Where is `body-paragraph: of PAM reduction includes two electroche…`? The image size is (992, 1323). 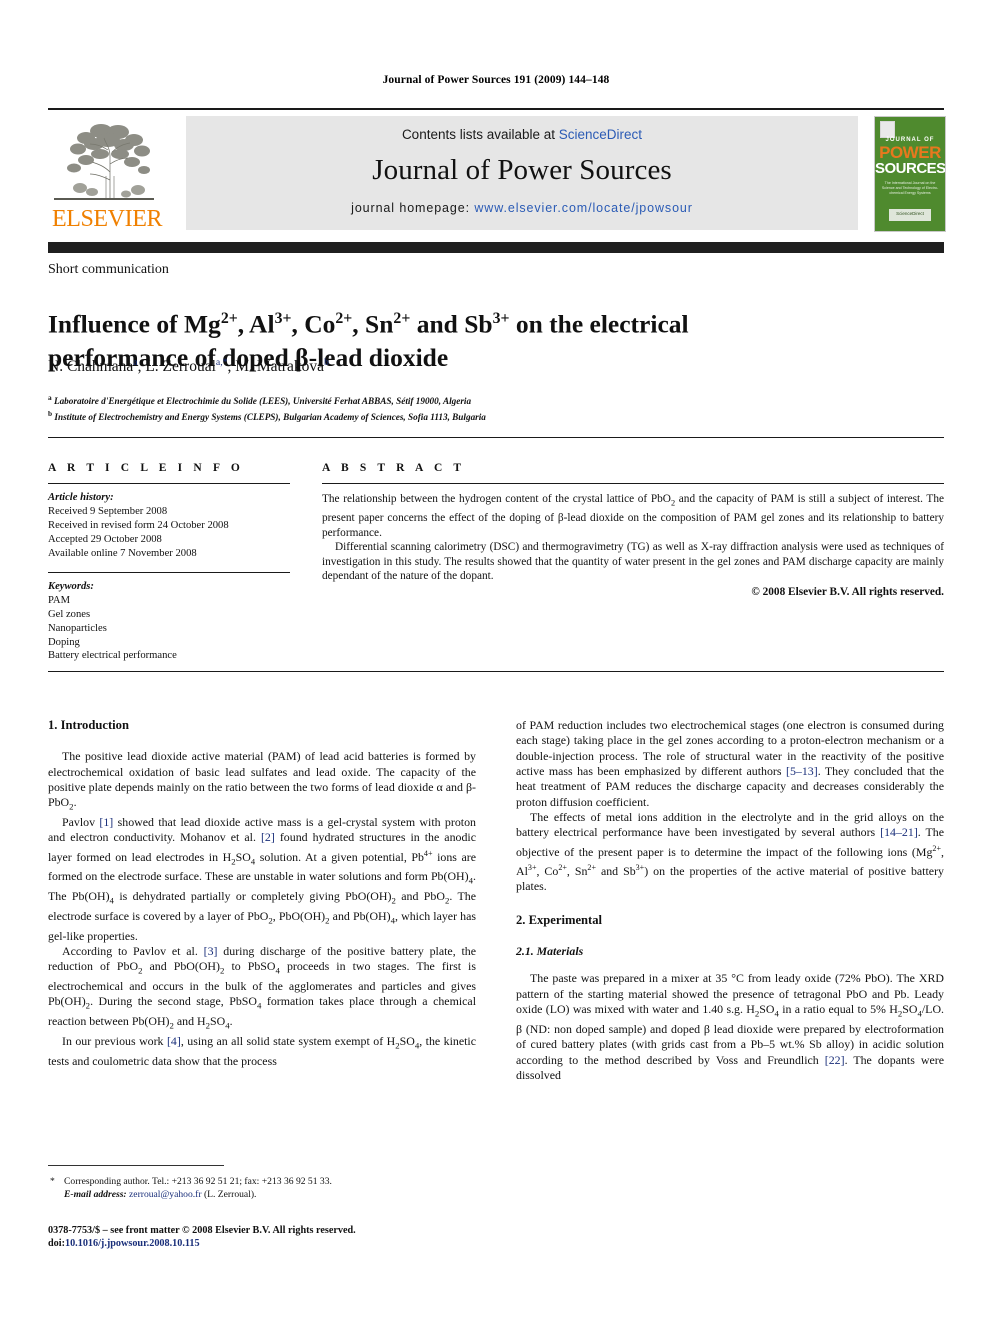 body-paragraph: of PAM reduction includes two electroche… is located at coordinates (730, 763).